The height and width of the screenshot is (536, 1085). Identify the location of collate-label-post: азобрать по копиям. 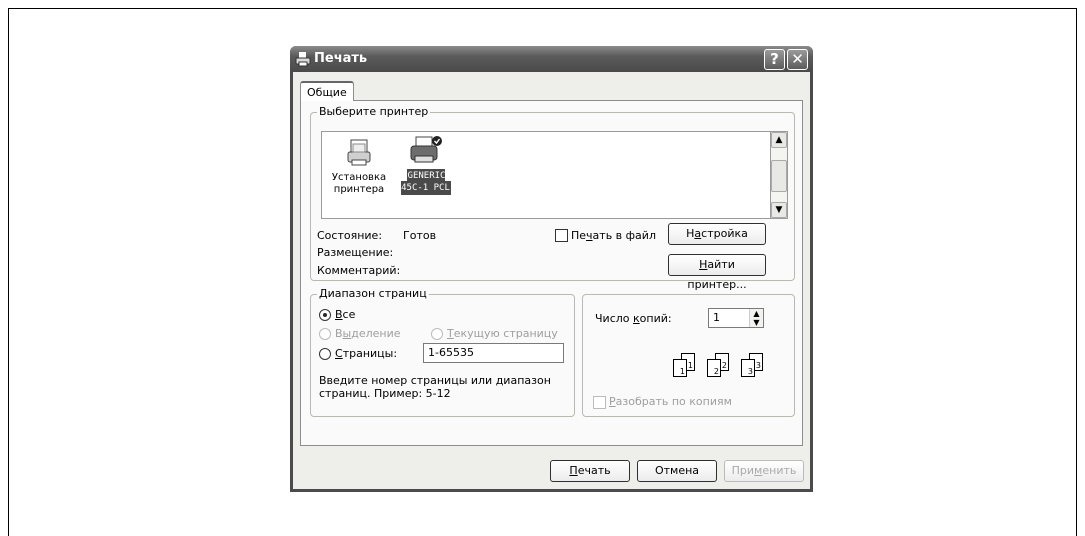
(673, 401).